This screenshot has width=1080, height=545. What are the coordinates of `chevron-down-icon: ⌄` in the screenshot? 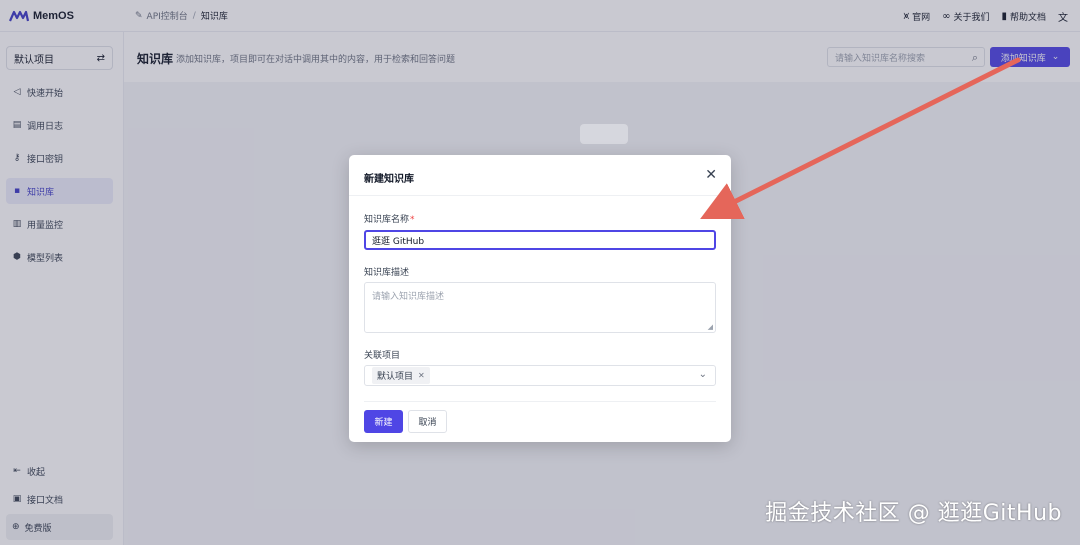 It's located at (703, 374).